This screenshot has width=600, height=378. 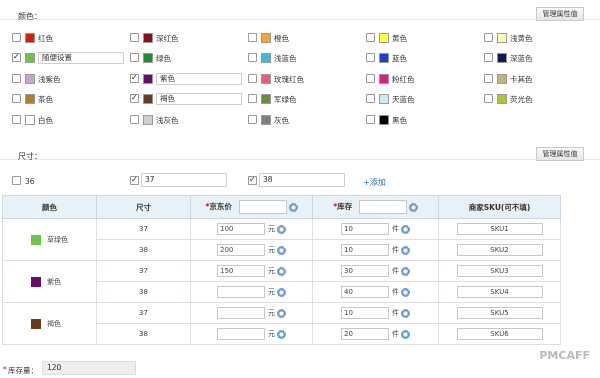 What do you see at coordinates (199, 79) in the screenshot?
I see `color-custom-name-input: 紫色` at bounding box center [199, 79].